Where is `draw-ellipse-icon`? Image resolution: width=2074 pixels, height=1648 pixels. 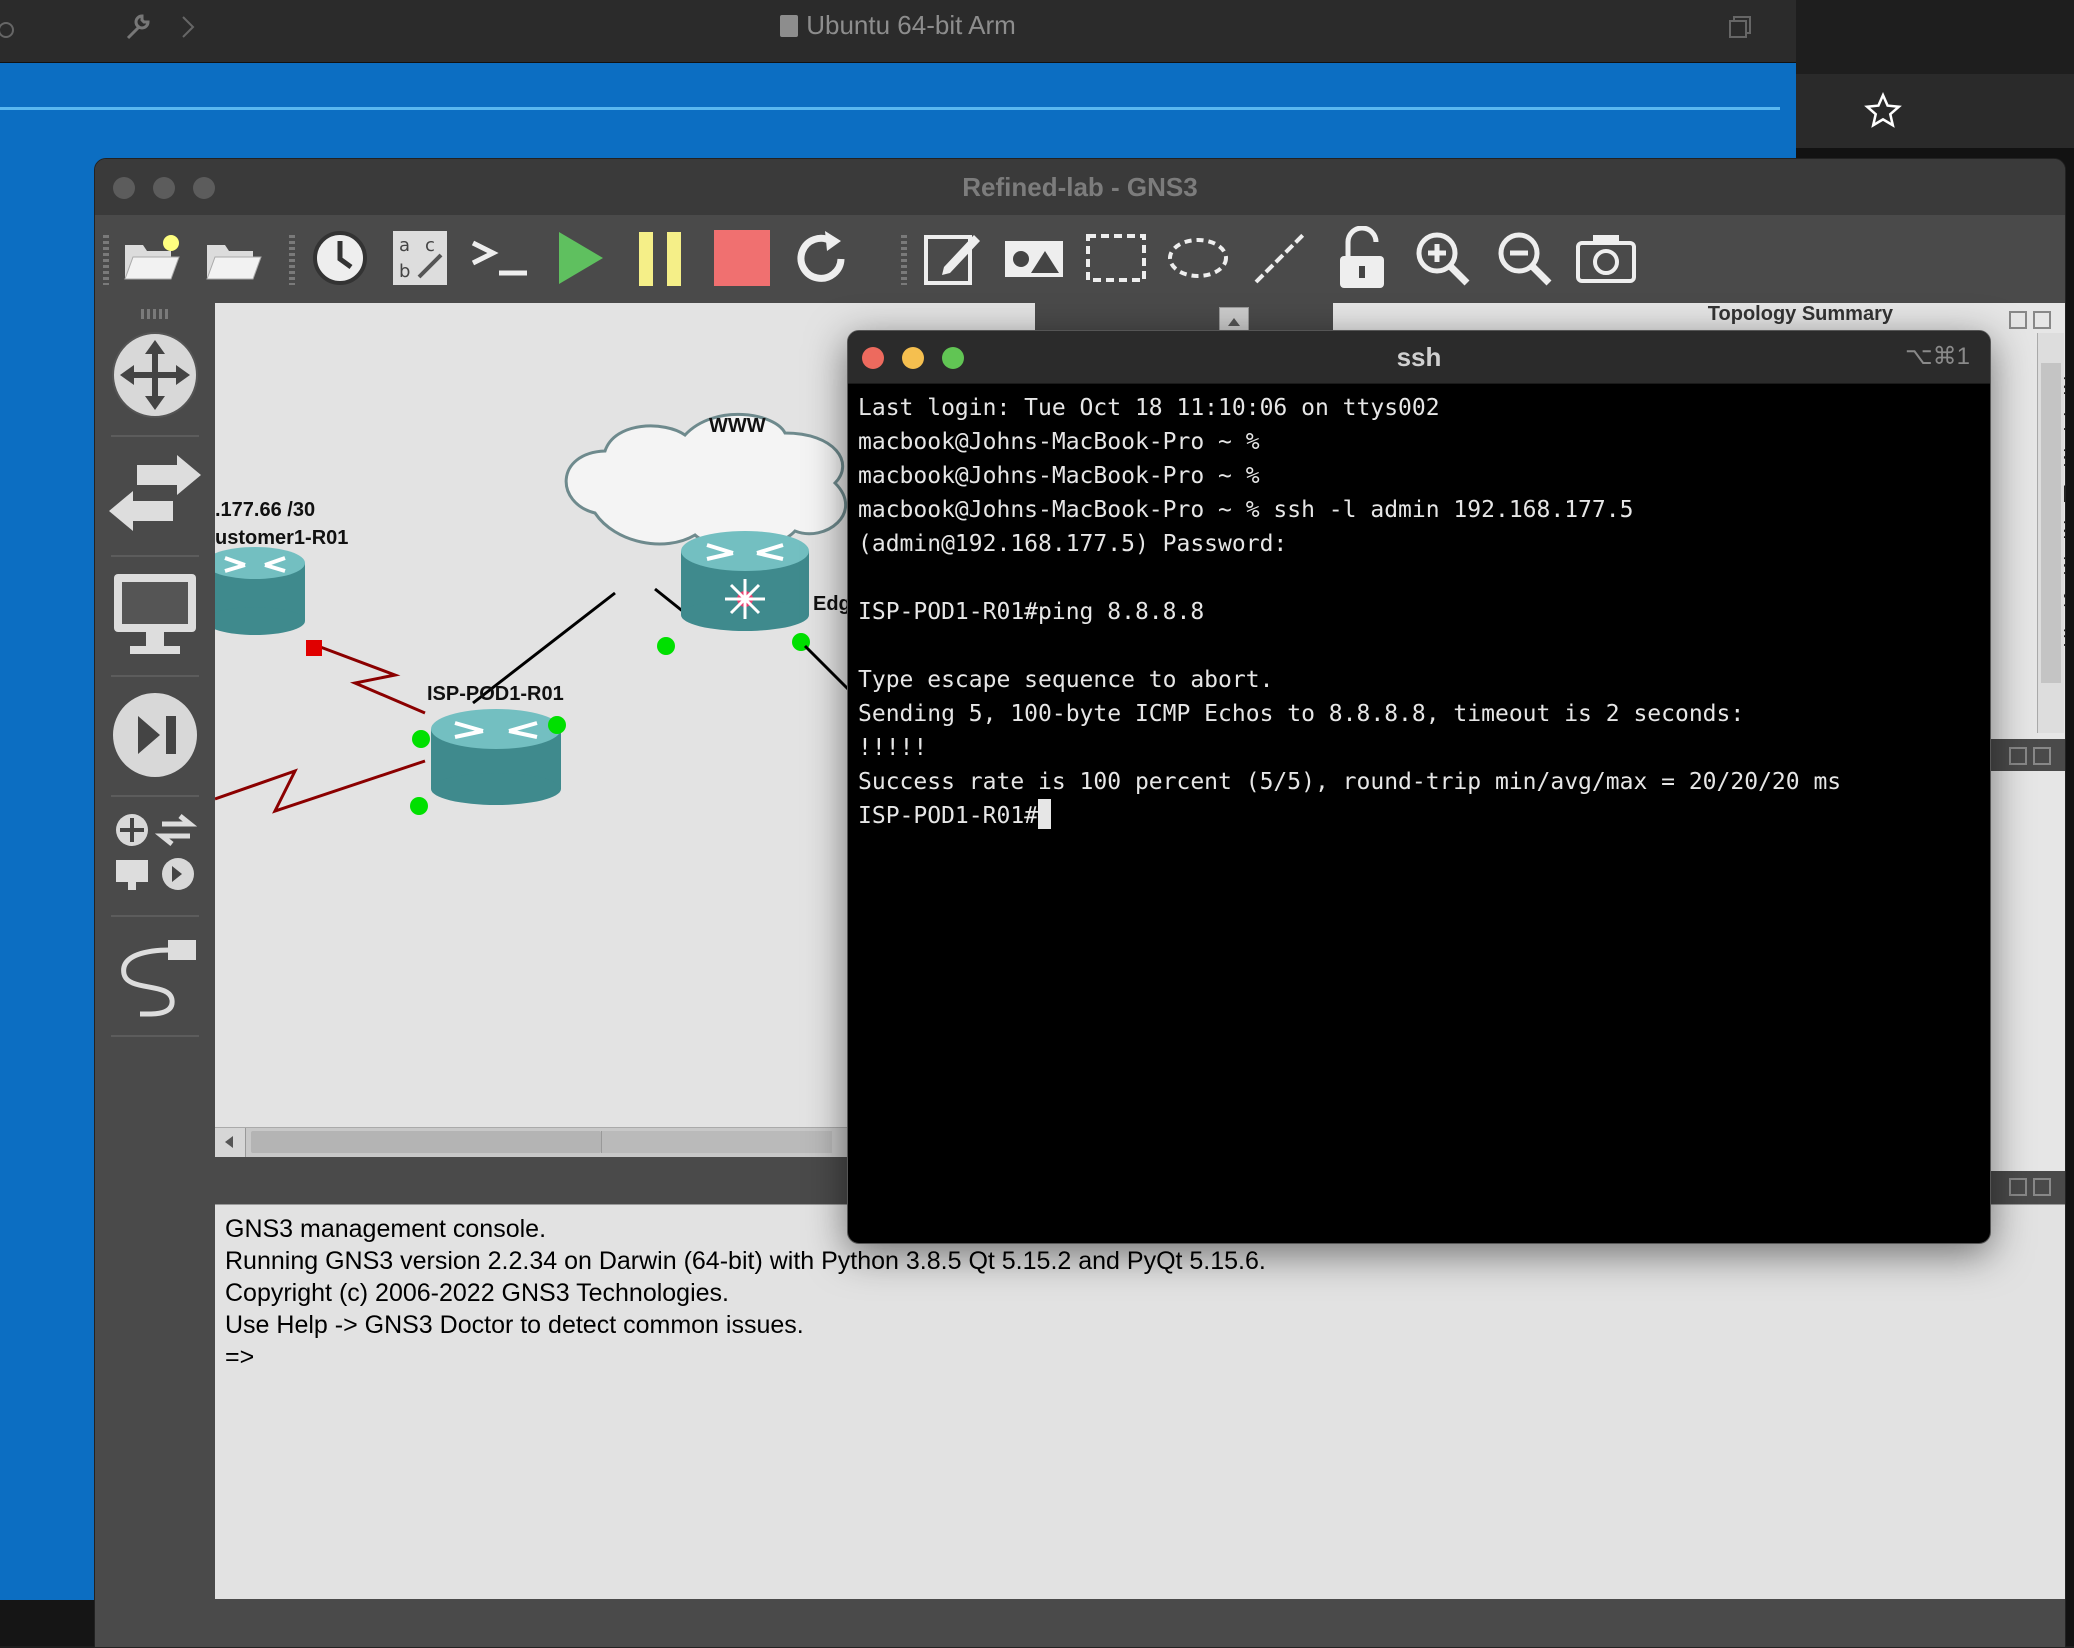
draw-ellipse-icon is located at coordinates (1198, 258).